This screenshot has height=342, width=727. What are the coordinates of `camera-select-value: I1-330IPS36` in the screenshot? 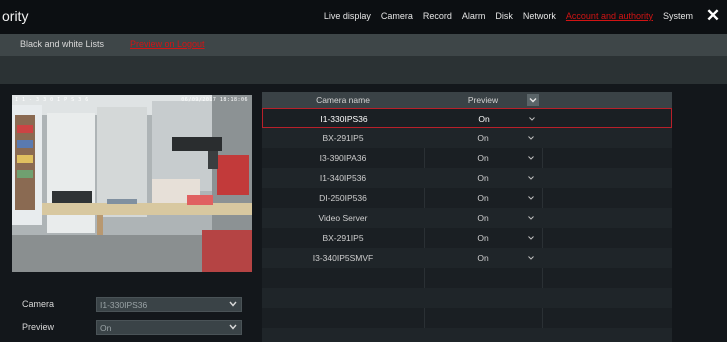 It's located at (124, 305).